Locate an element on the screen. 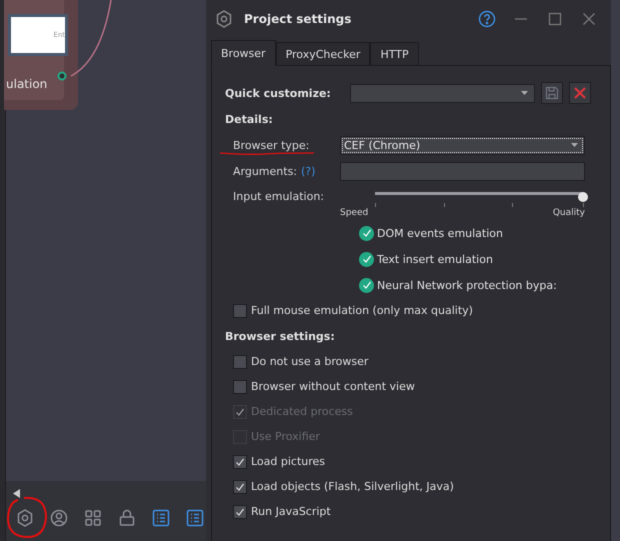 The width and height of the screenshot is (620, 541). feature-label: Text insert emulation is located at coordinates (435, 259).